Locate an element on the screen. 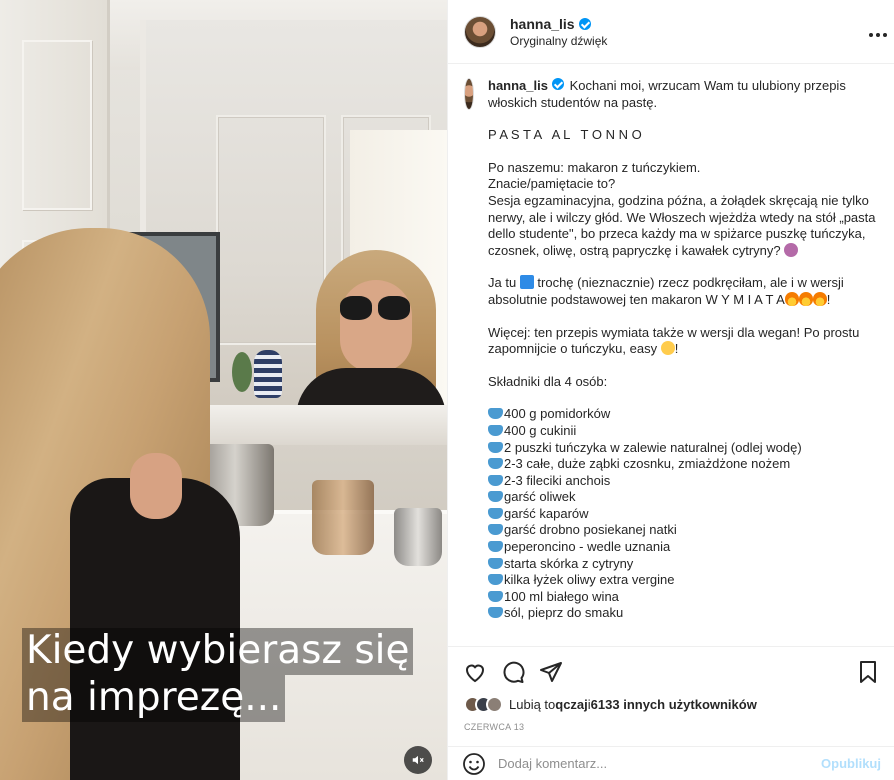  ingredients-title: Składniki dla 4 osób: is located at coordinates (548, 381).